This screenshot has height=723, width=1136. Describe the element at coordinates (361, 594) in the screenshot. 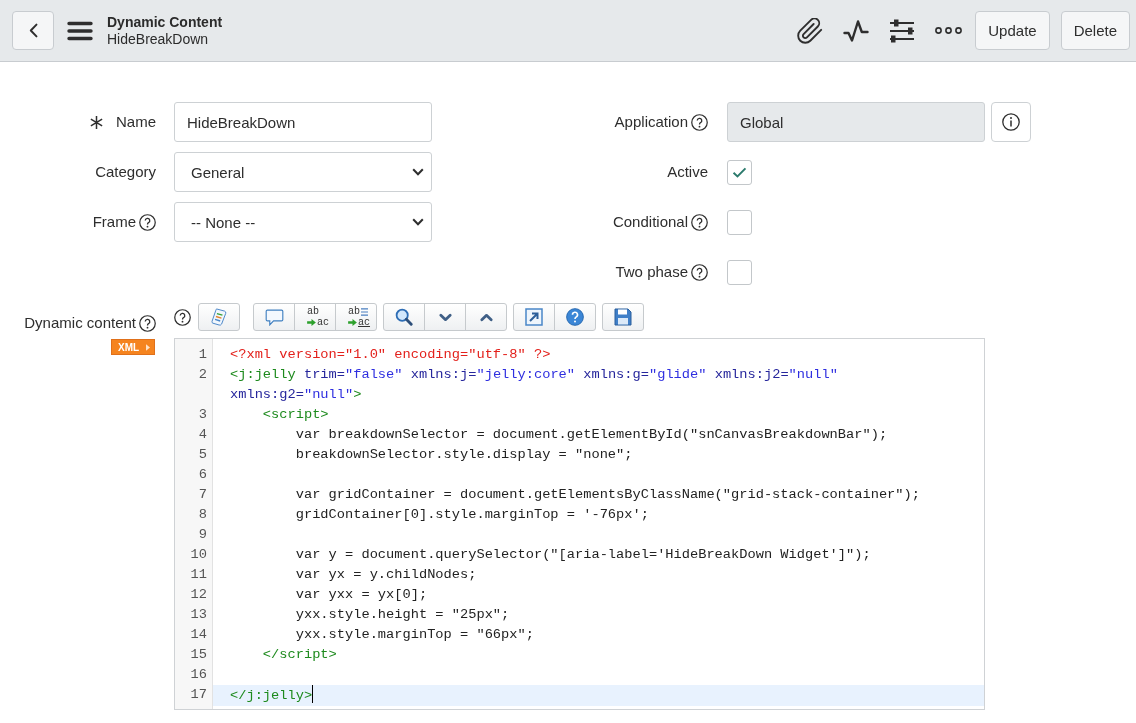

I see `code-line: var yxx = yx[0];` at that location.